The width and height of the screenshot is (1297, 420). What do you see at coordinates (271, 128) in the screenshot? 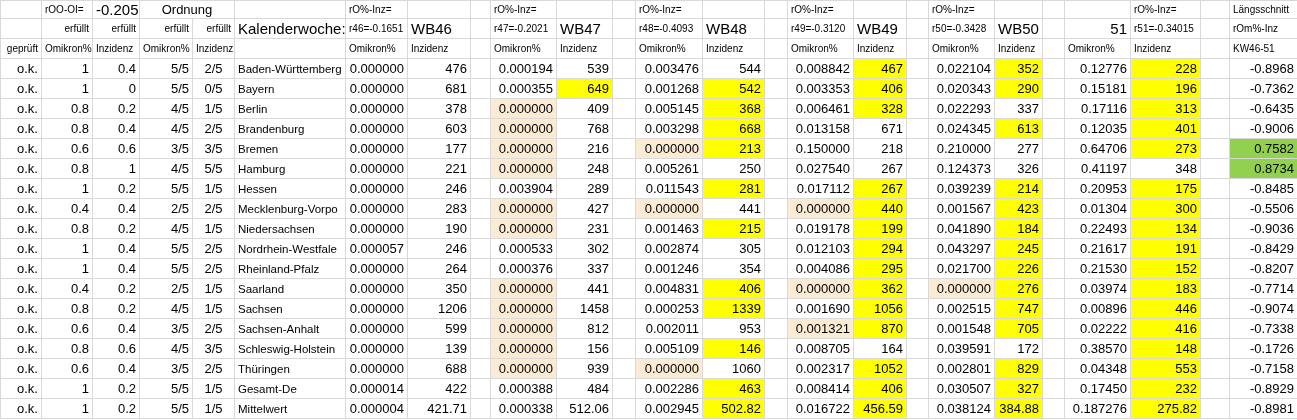
I see `table-cell: Brandenburg` at bounding box center [271, 128].